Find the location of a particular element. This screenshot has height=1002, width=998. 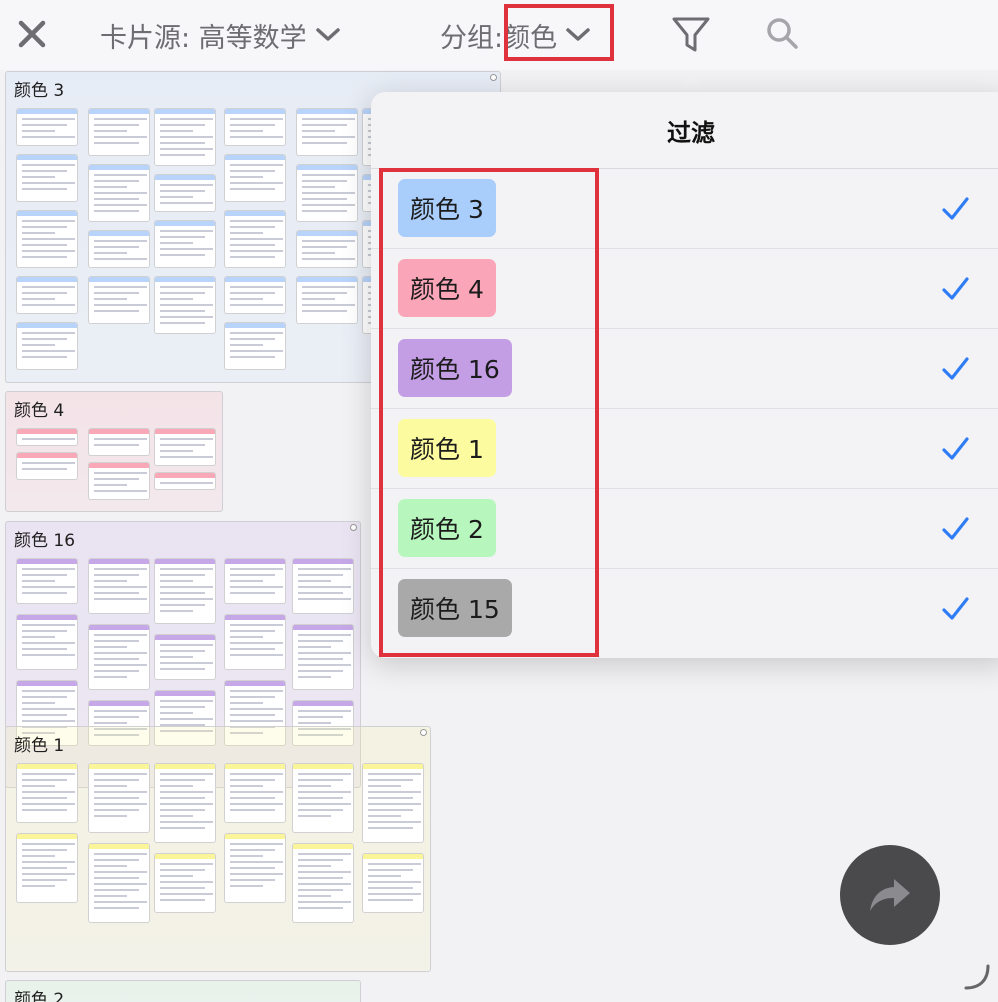

card-group-color-2: 颜色 2 is located at coordinates (183, 991).